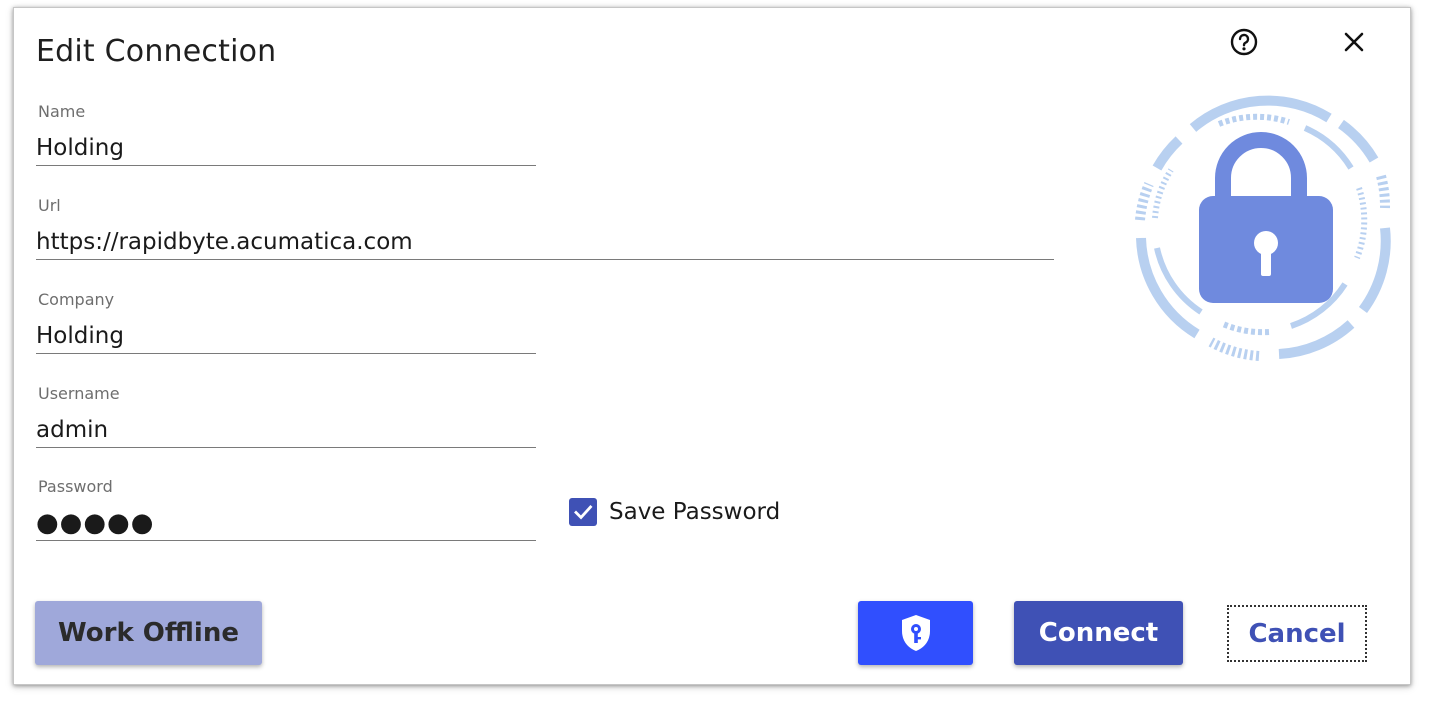  What do you see at coordinates (62, 111) in the screenshot?
I see `name-label: Name` at bounding box center [62, 111].